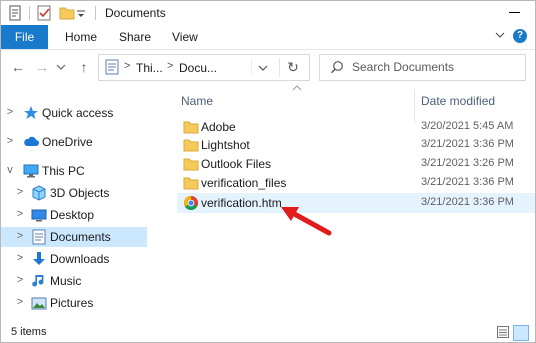 The width and height of the screenshot is (536, 343). Describe the element at coordinates (135, 37) in the screenshot. I see `tab-share: Share` at that location.